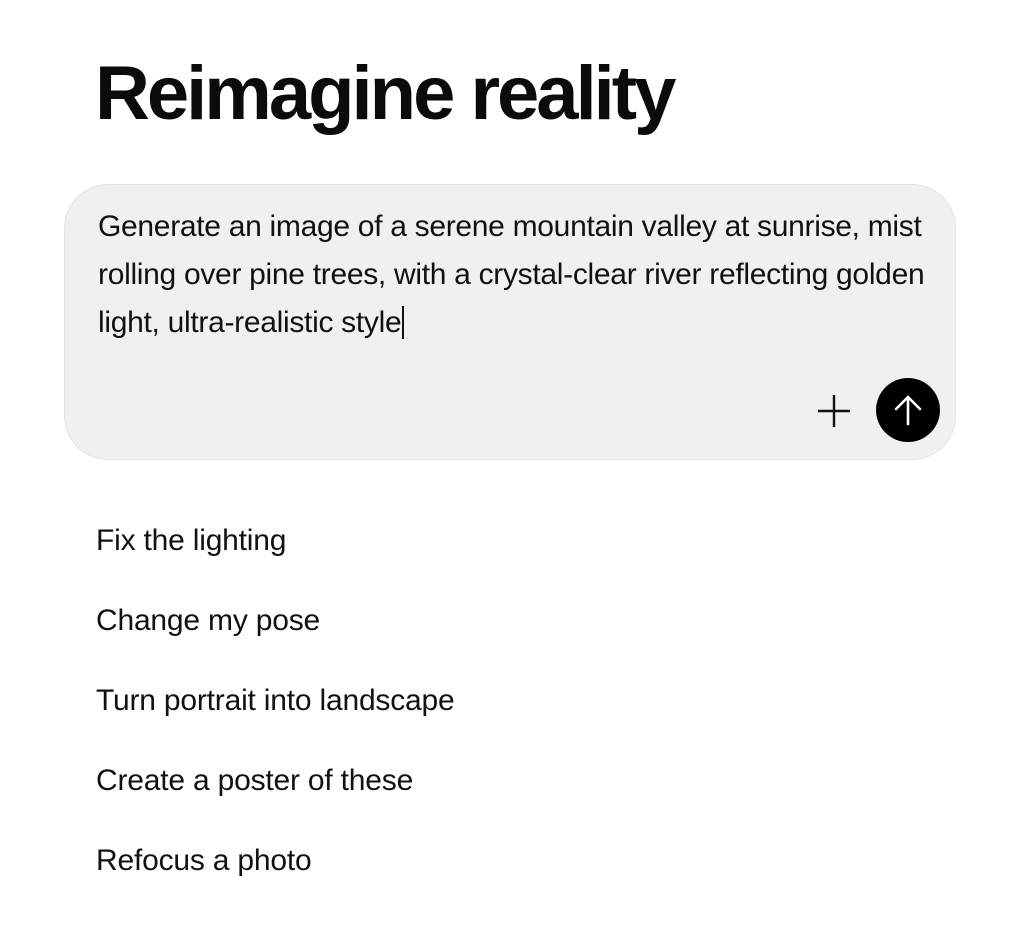 The width and height of the screenshot is (1022, 942). I want to click on arrow-up-icon, so click(908, 410).